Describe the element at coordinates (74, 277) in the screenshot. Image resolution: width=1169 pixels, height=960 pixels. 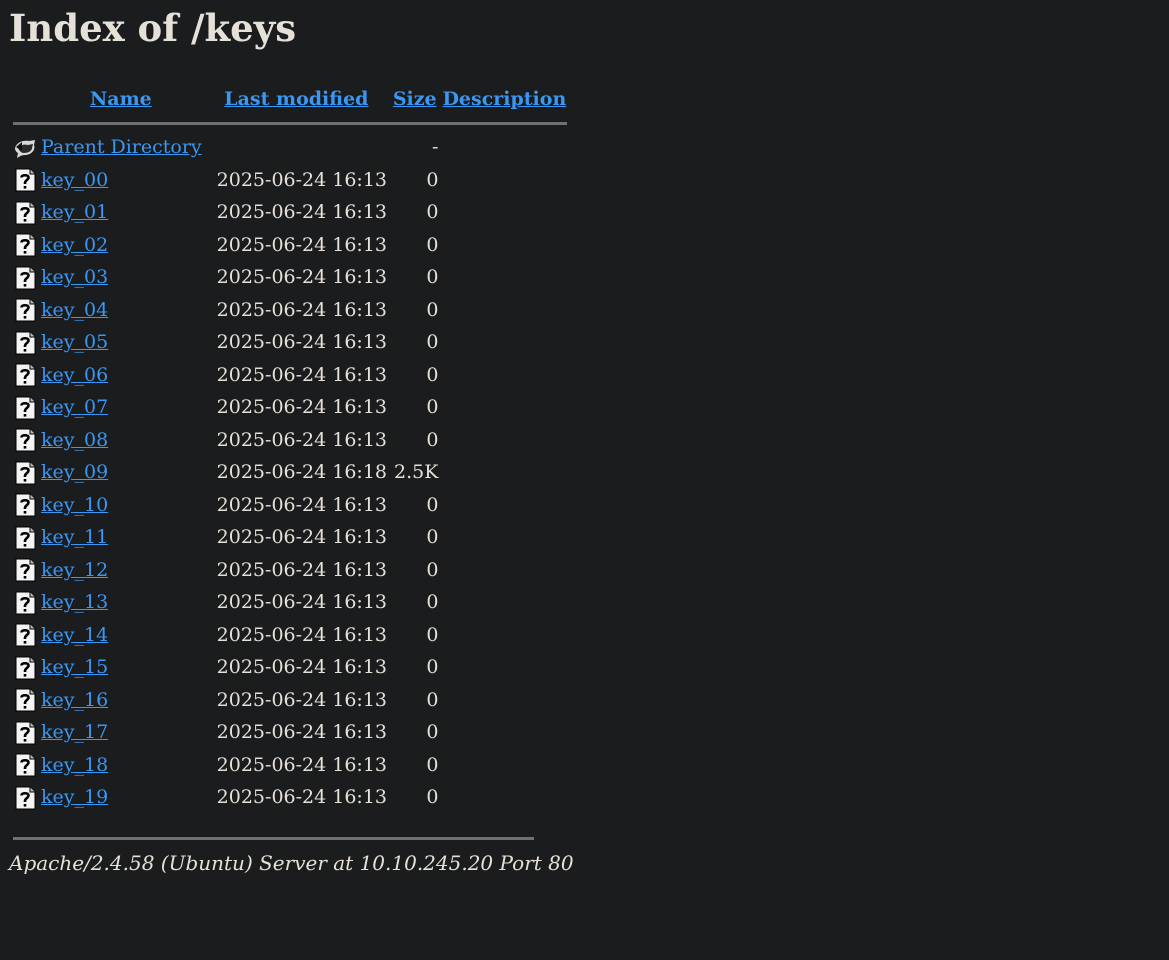
I see `file-link: key_03` at that location.